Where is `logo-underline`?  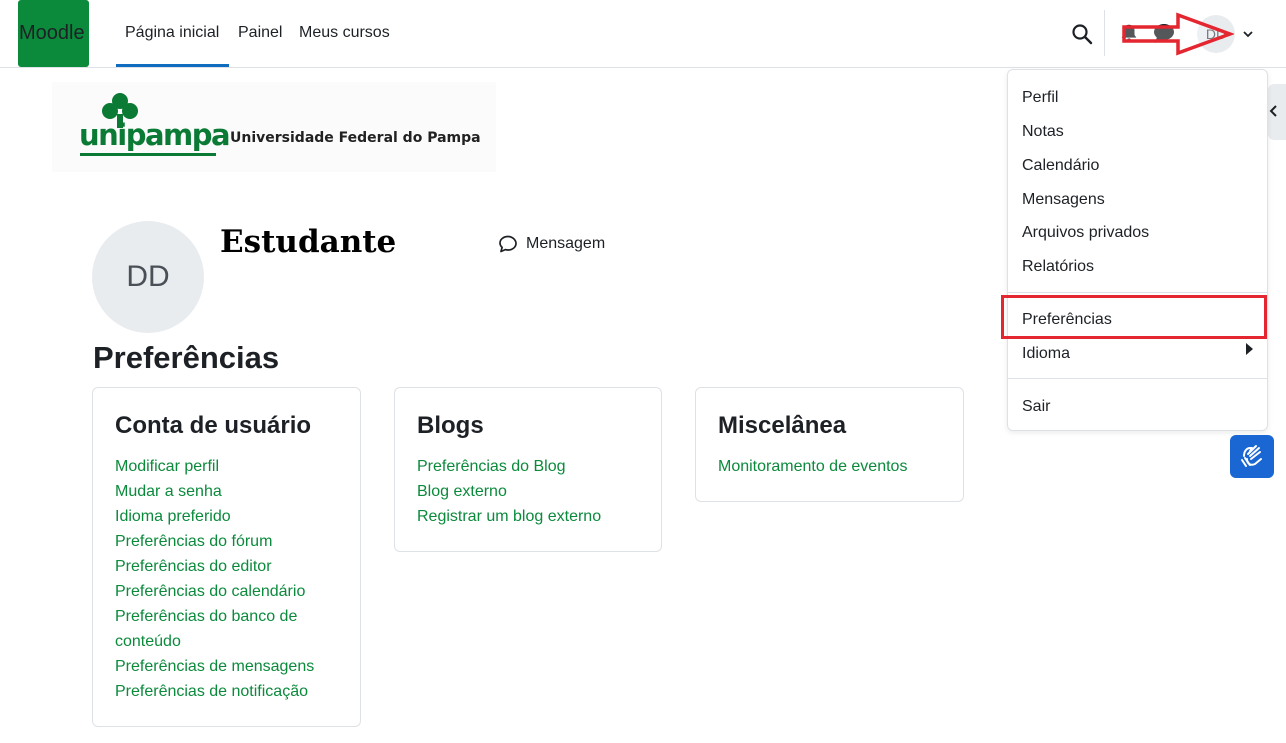 logo-underline is located at coordinates (148, 154).